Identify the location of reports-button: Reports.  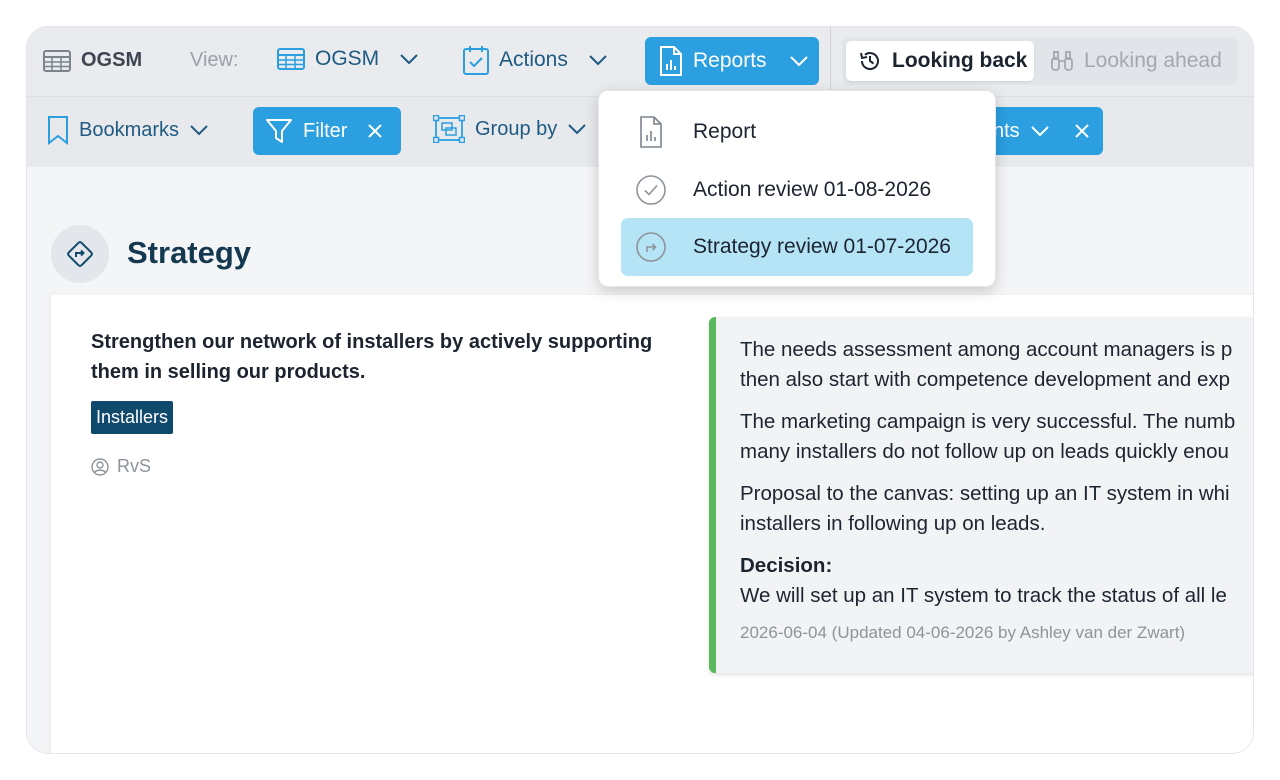
(732, 61).